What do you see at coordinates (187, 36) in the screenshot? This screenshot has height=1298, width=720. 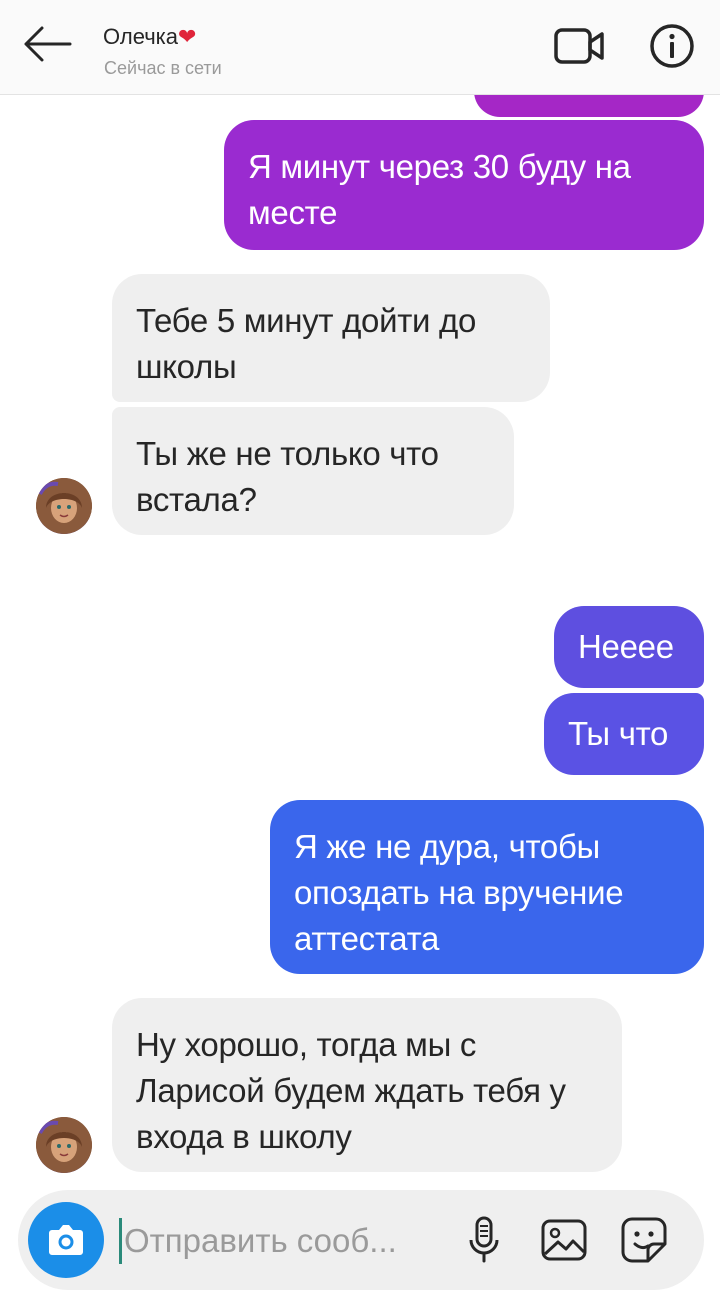 I see `heart-emoji: ❤` at bounding box center [187, 36].